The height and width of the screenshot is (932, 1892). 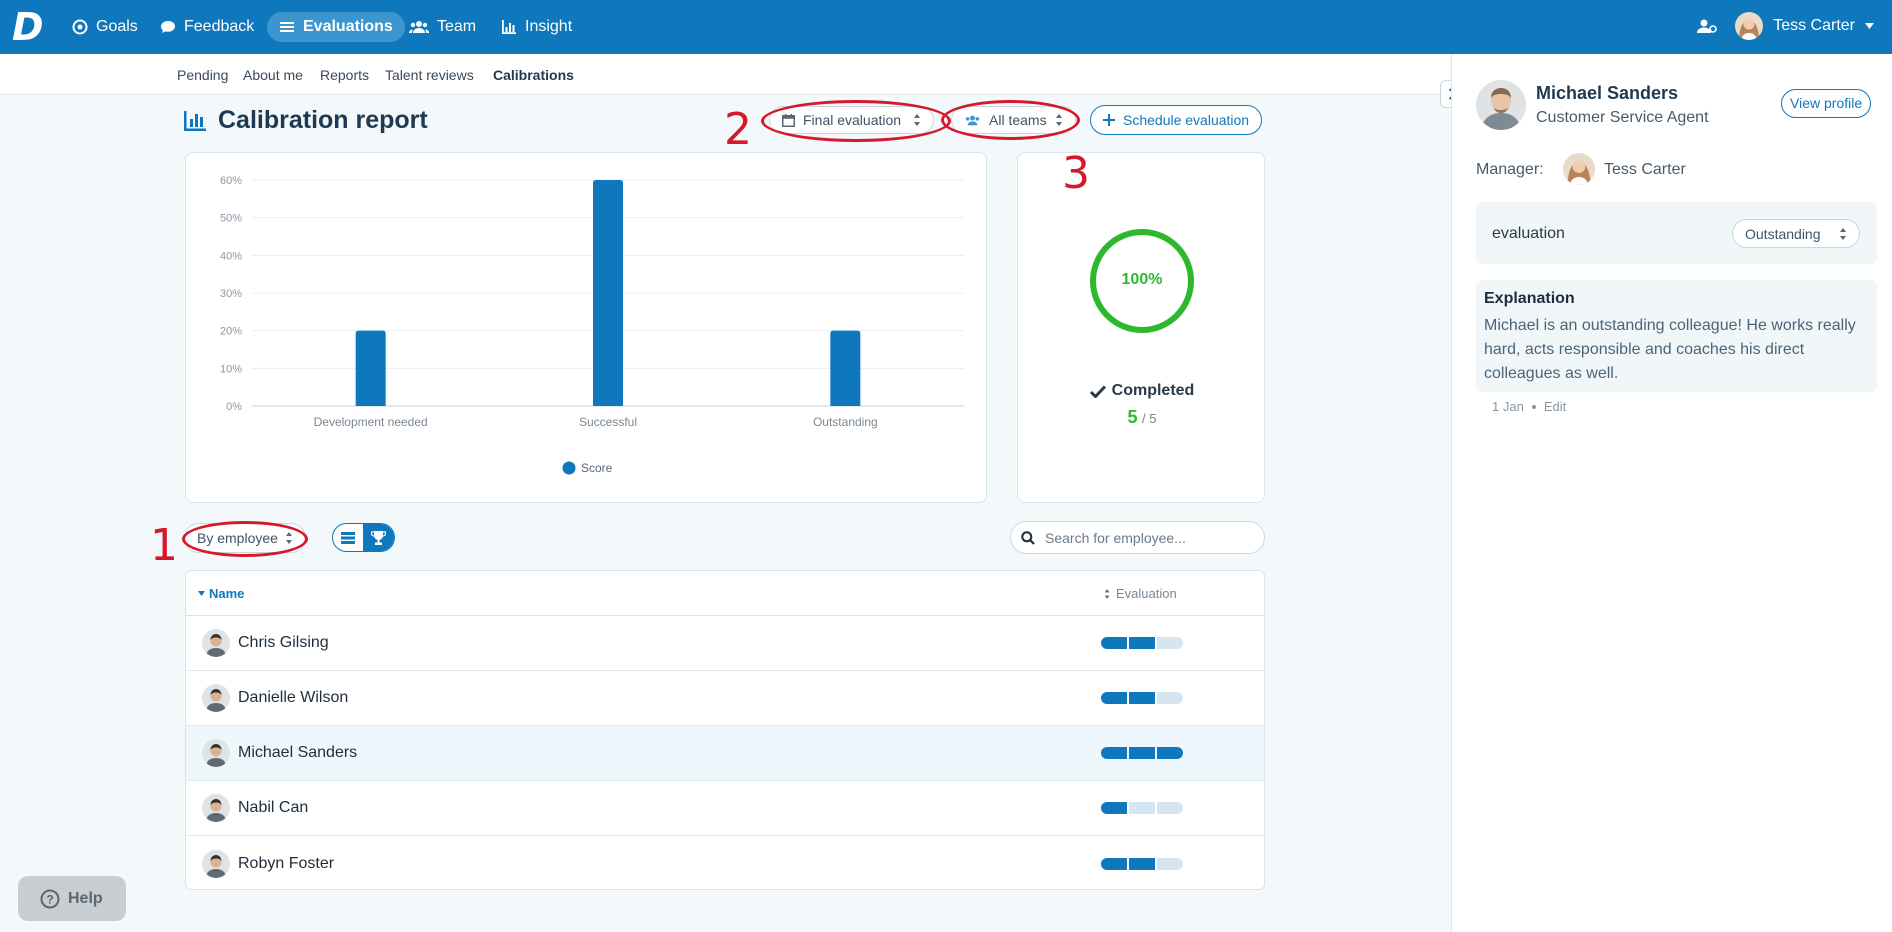 I want to click on completion-status-label: Completed, so click(x=1153, y=390).